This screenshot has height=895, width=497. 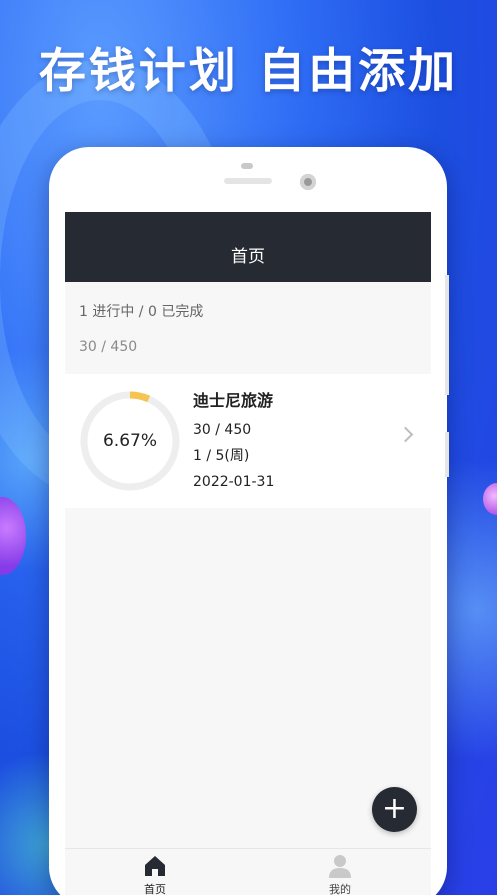 I want to click on plan-amount: 30 / 450, so click(x=222, y=430).